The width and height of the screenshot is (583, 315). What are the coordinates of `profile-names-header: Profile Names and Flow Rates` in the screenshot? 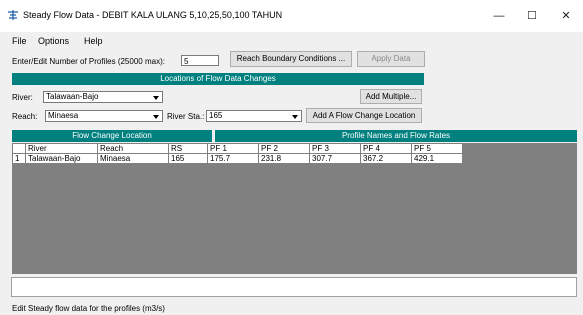 It's located at (396, 136).